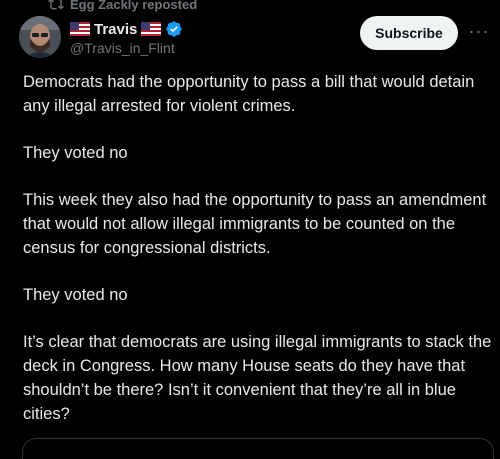 The width and height of the screenshot is (500, 459). I want to click on avatar-photo, so click(40, 37).